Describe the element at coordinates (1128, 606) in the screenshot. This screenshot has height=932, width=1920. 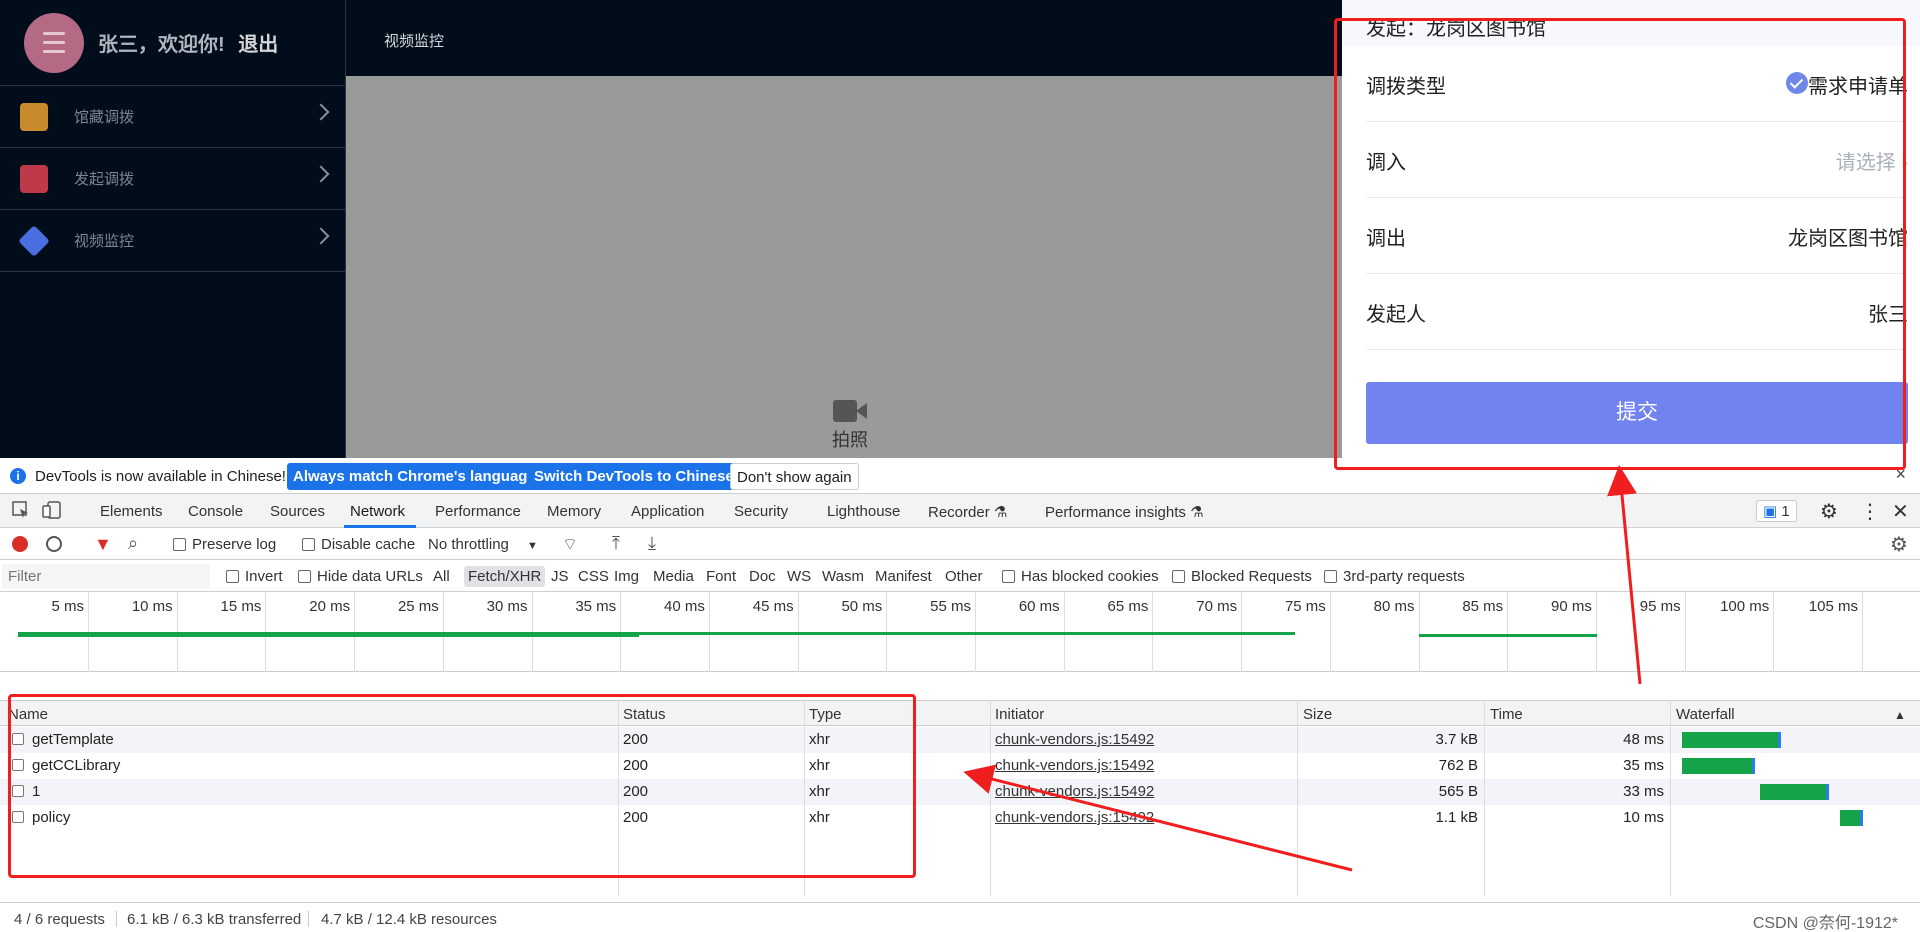
I see `timeline-tick-label: 65 ms` at that location.